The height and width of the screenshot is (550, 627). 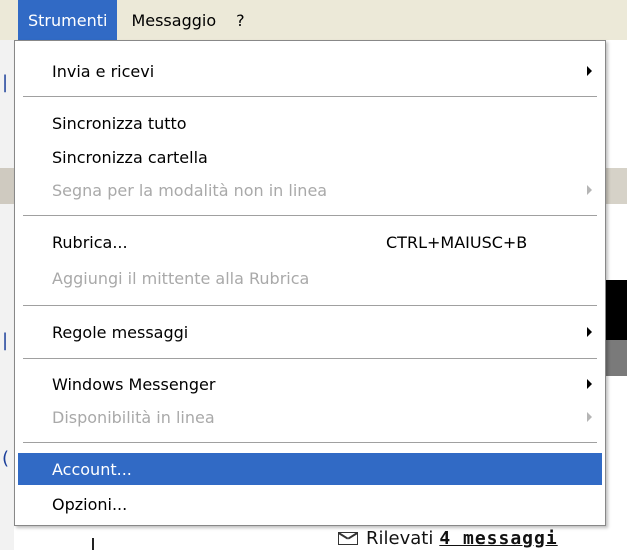 What do you see at coordinates (310, 417) in the screenshot?
I see `menu-item-disponibilita-in-linea: Disponibilità in linea` at bounding box center [310, 417].